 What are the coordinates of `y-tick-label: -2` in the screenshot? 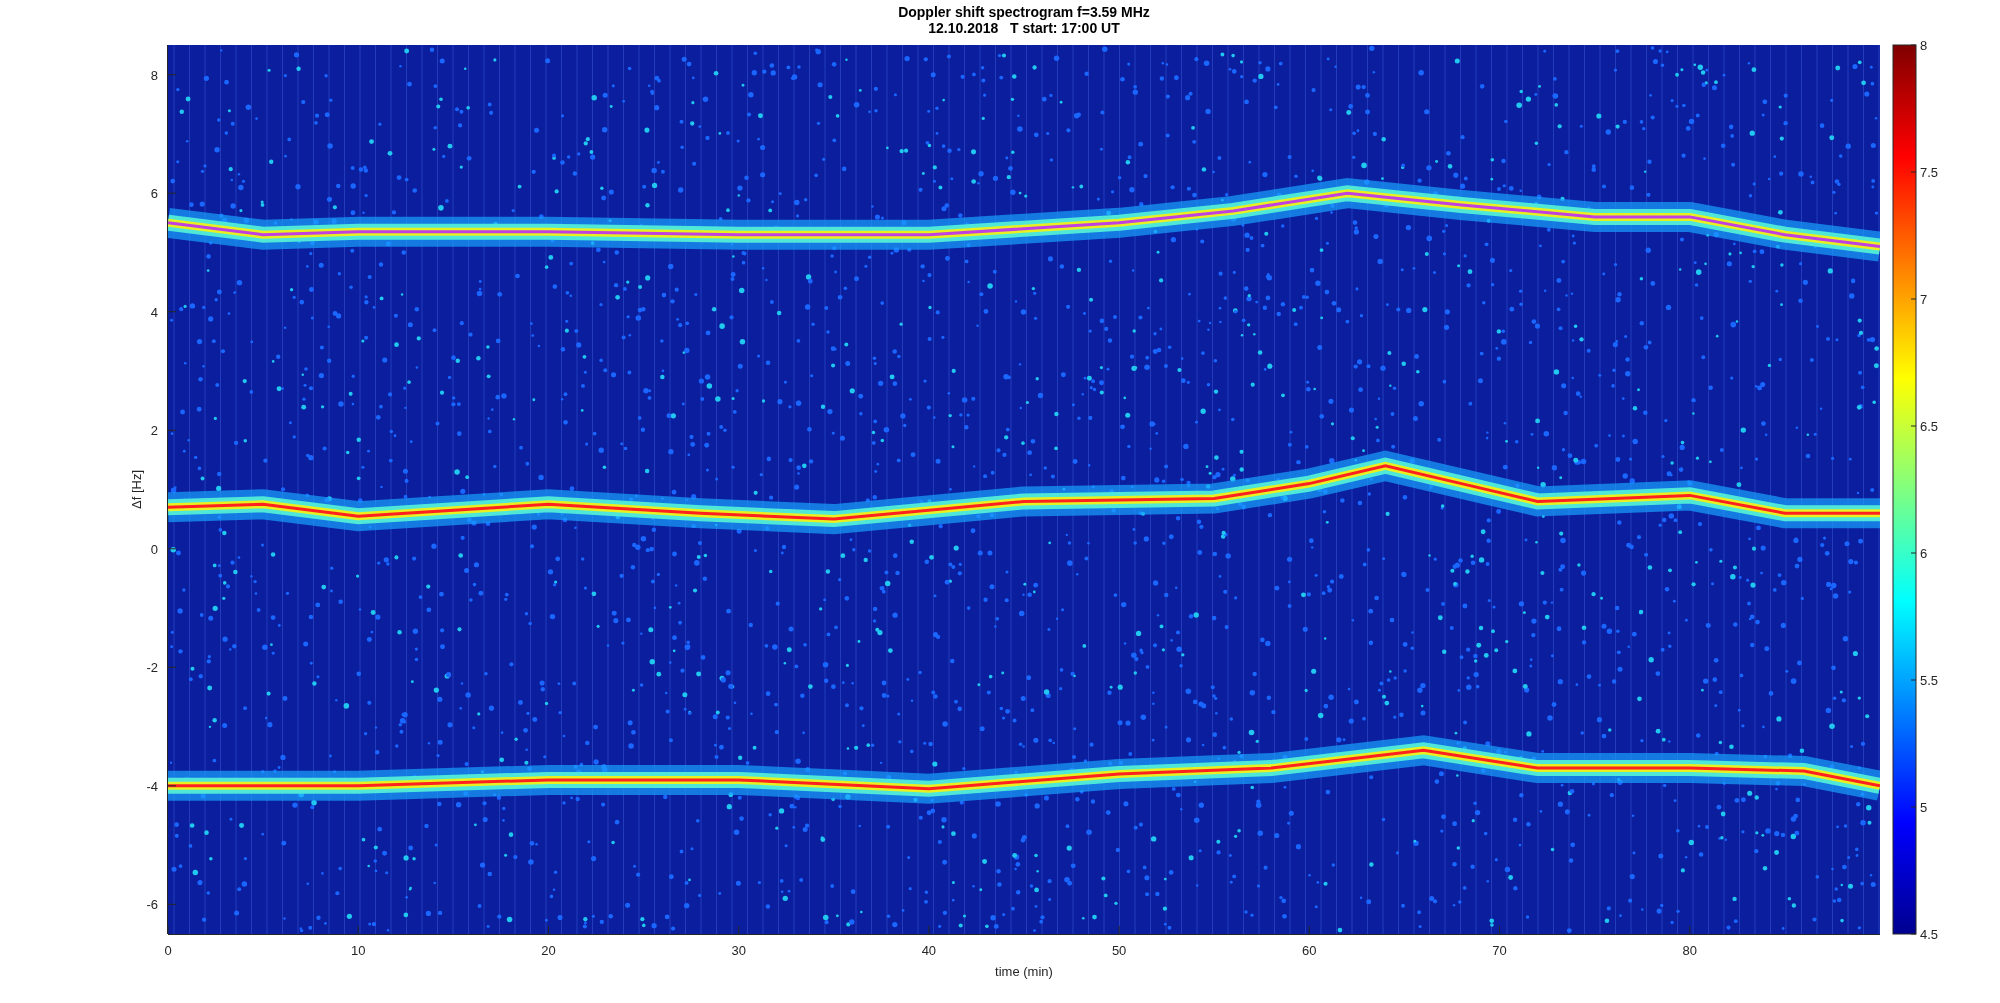 It's located at (152, 668).